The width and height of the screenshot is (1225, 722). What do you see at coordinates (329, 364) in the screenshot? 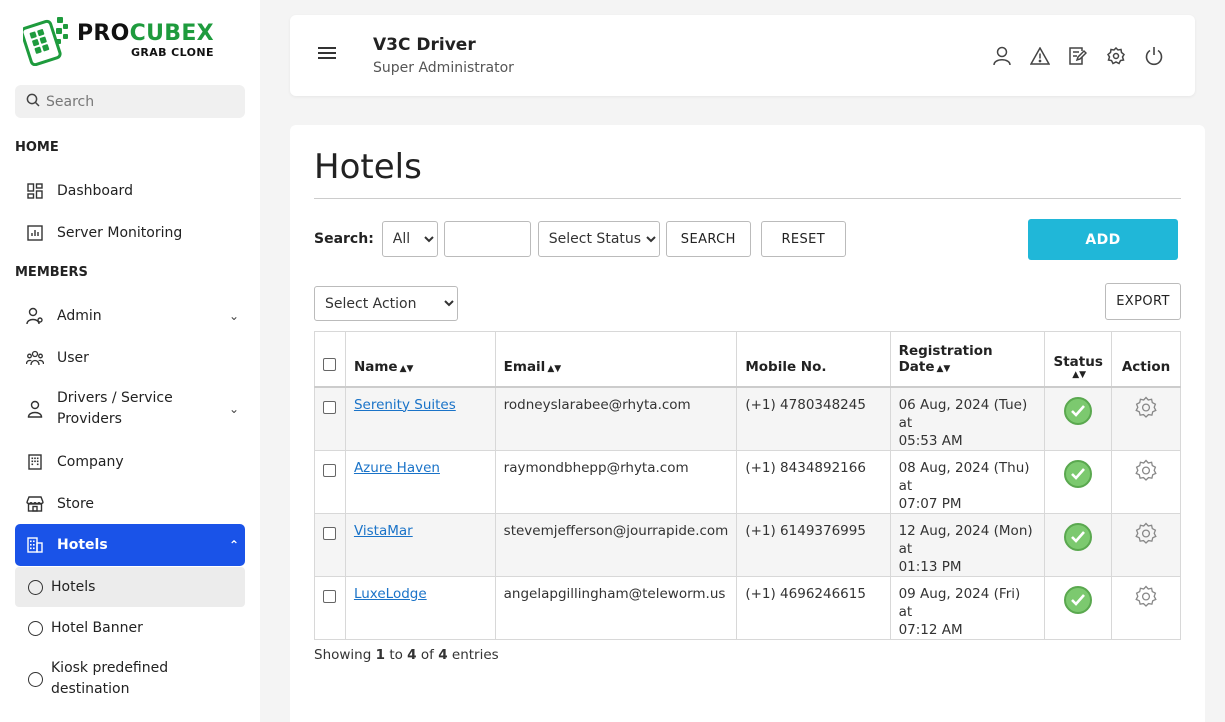
I see `select-all-checkbox` at bounding box center [329, 364].